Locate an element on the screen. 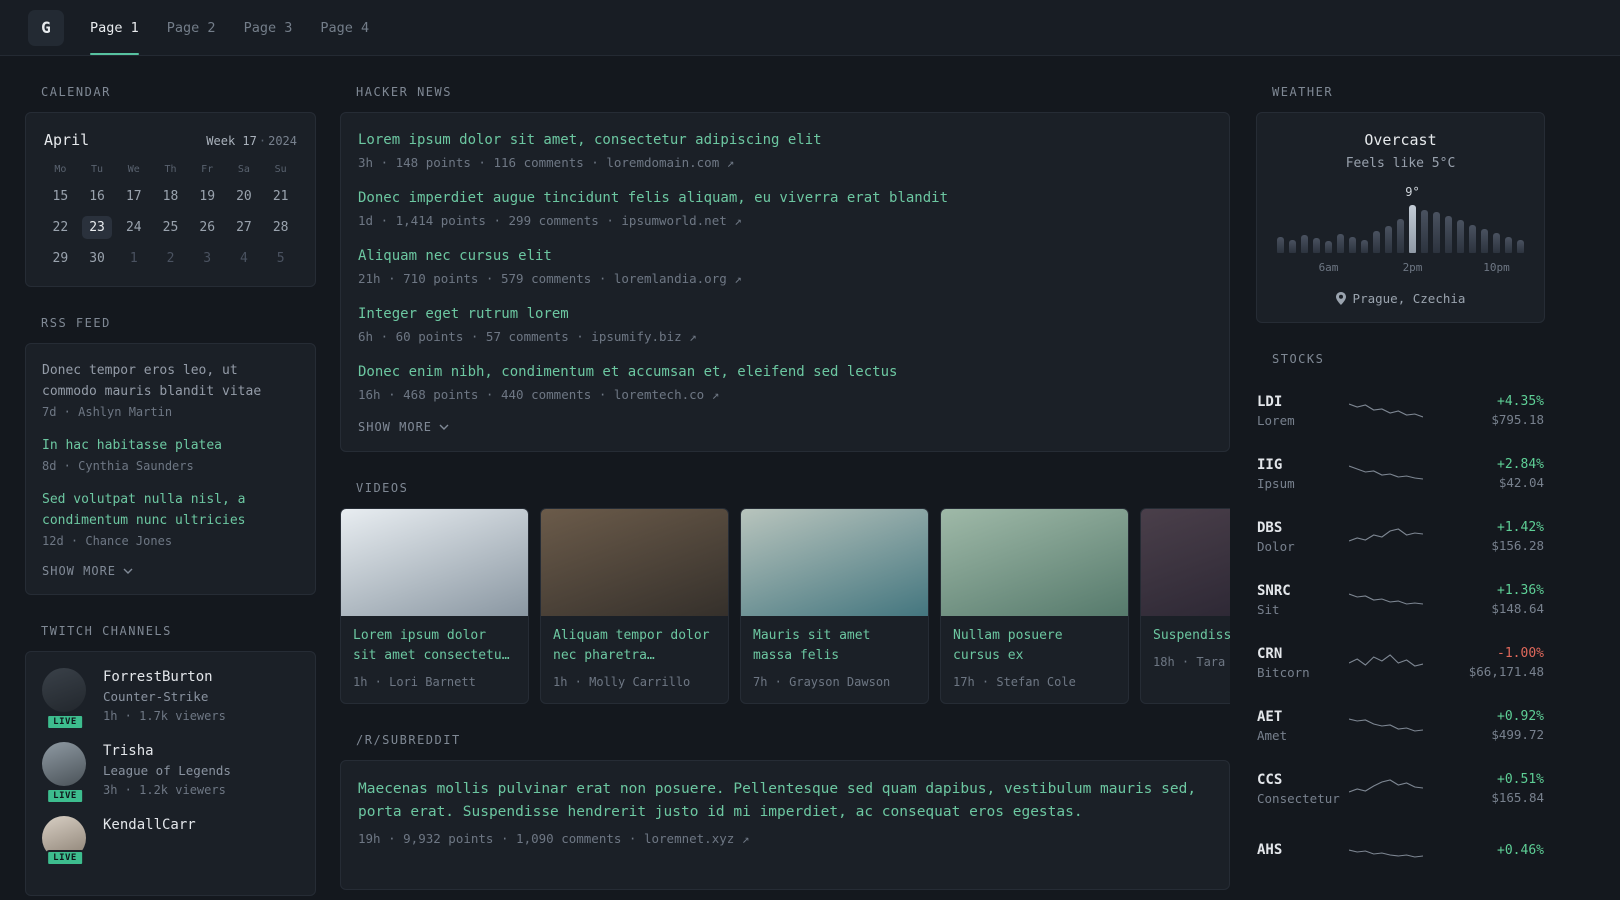  page-tab: Page 2 is located at coordinates (191, 27).